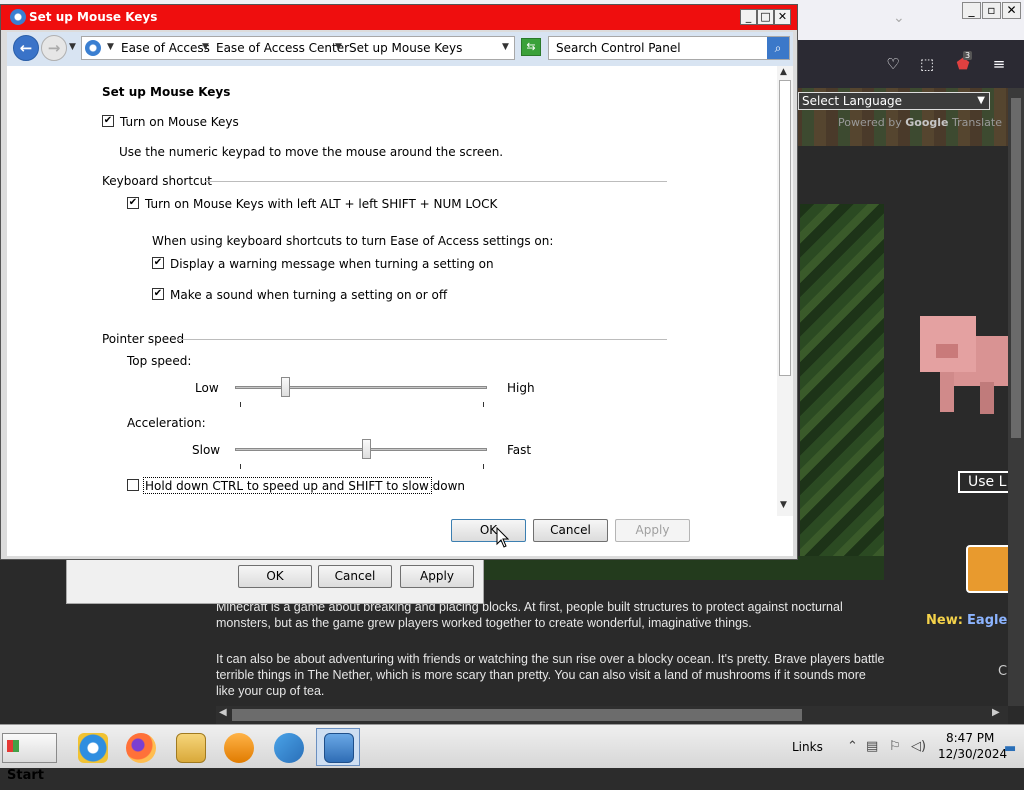  What do you see at coordinates (400, 536) in the screenshot?
I see `dialog-button-bar: OK Cancel Apply` at bounding box center [400, 536].